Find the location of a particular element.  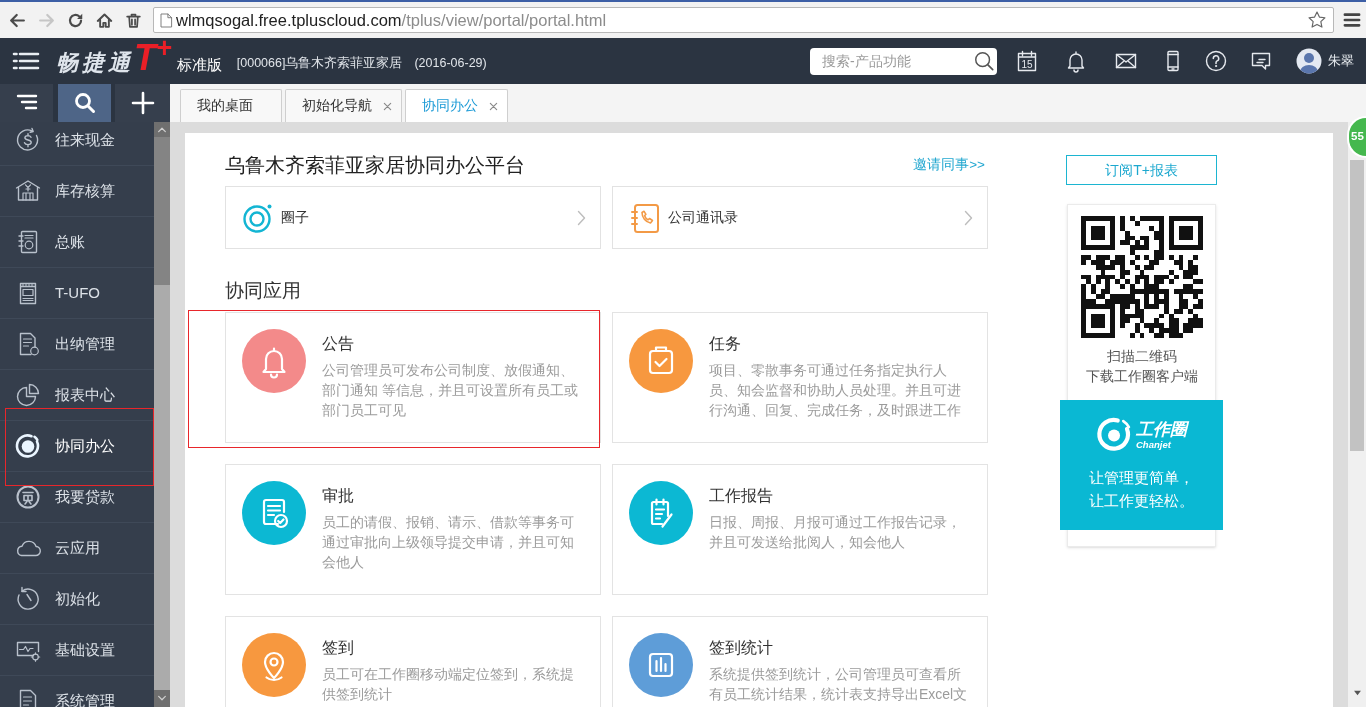

banner-logo-subtitle: Chanjet is located at coordinates (1154, 444).